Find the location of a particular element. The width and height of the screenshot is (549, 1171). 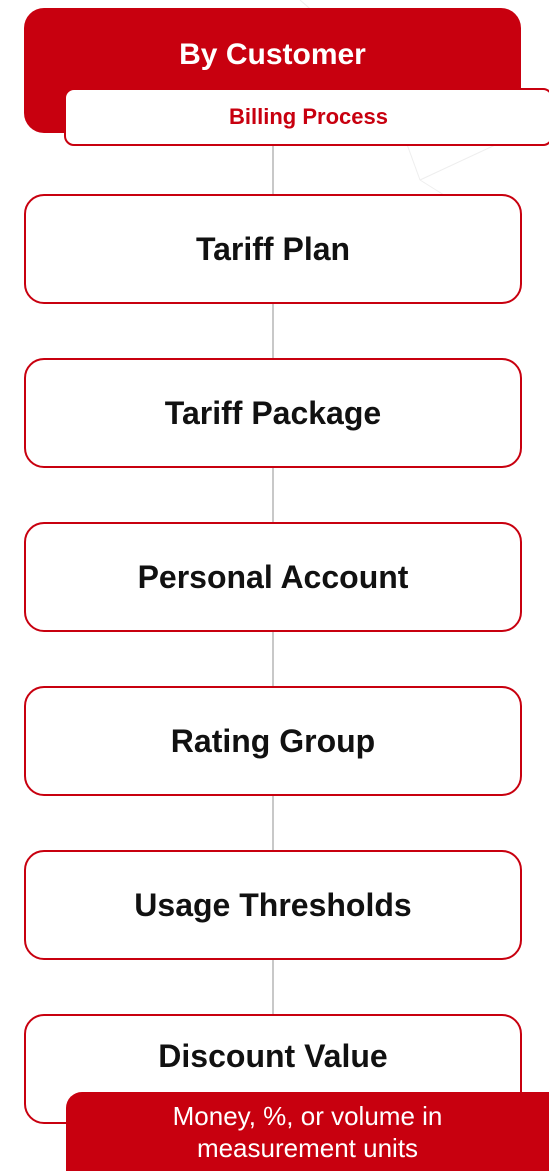

step-tariff-plan: Tariff Plan is located at coordinates (273, 249).